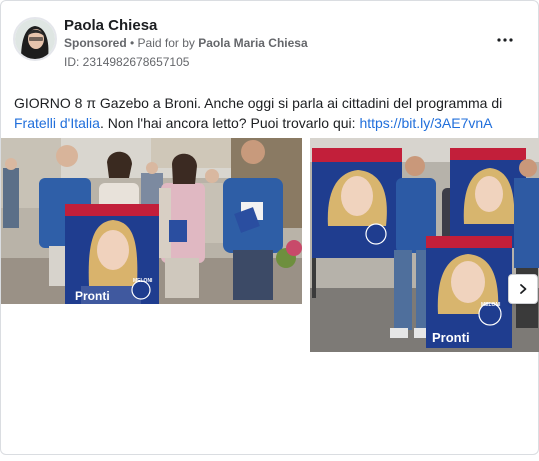 Image resolution: width=539 pixels, height=461 pixels. I want to click on poster-headline-2: Pronti, so click(451, 337).